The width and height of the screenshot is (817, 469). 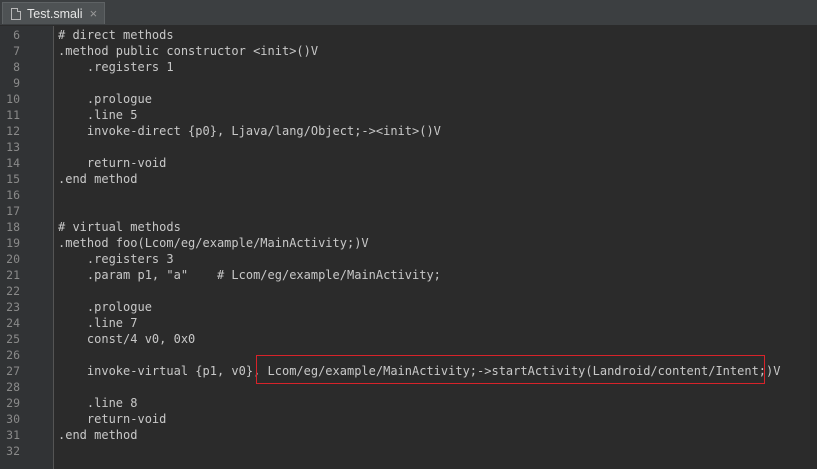 What do you see at coordinates (16, 35) in the screenshot?
I see `line-number: 6` at bounding box center [16, 35].